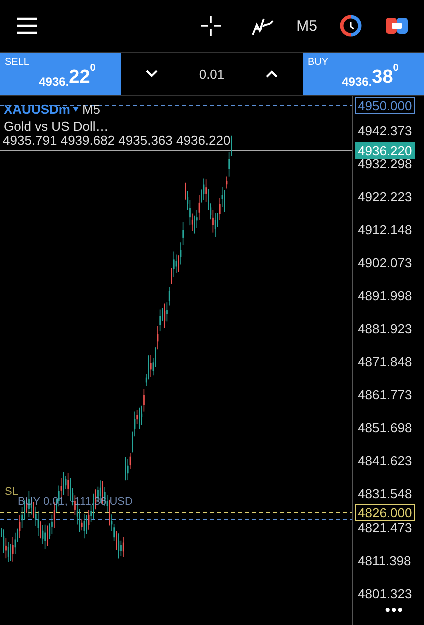 The image size is (424, 625). I want to click on price-tick: 4881.923, so click(385, 329).